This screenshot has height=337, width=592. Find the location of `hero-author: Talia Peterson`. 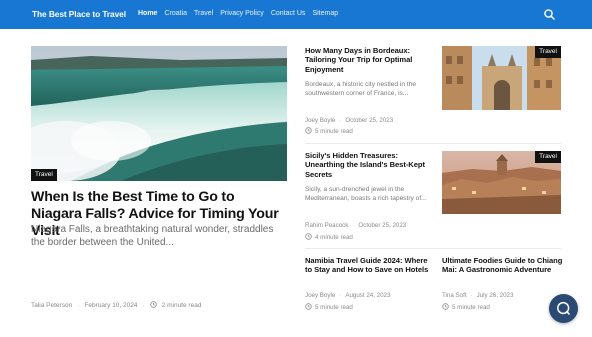

hero-author: Talia Peterson is located at coordinates (51, 305).